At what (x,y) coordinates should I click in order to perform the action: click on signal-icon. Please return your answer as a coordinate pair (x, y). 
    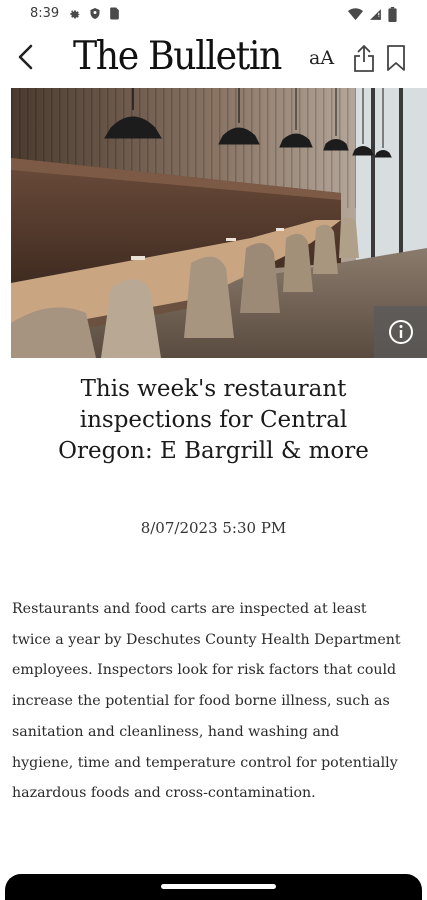
    Looking at the image, I should click on (375, 14).